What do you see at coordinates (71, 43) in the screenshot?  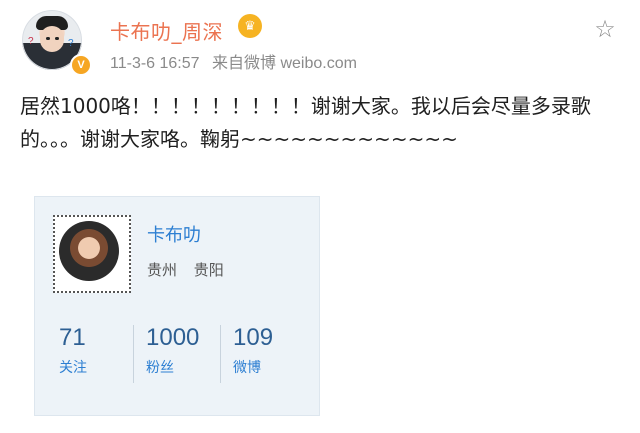 I see `question-mark-right: ?` at bounding box center [71, 43].